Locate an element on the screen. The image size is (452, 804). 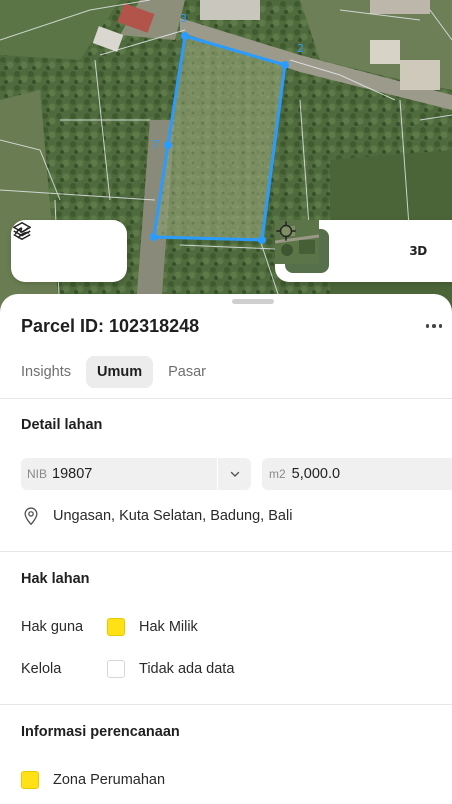
tab-bar: Insights Umum Pasar is located at coordinates (113, 372).